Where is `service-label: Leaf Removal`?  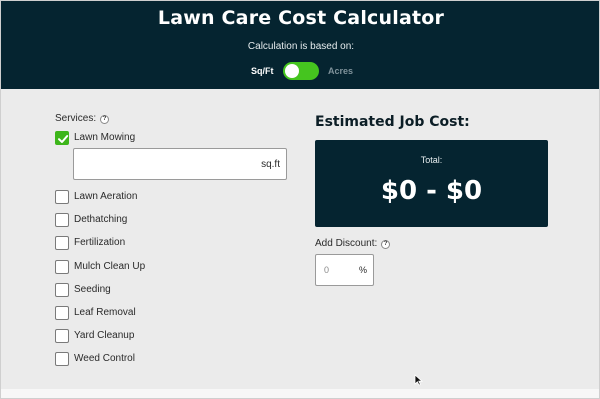
service-label: Leaf Removal is located at coordinates (105, 312).